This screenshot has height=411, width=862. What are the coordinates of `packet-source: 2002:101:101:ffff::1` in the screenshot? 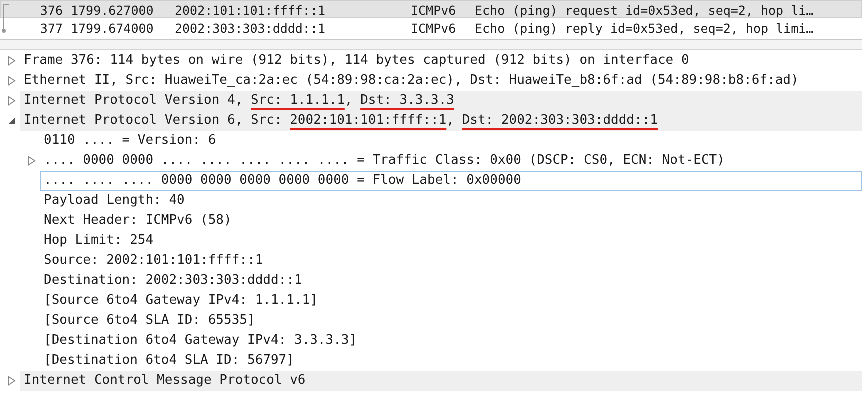 It's located at (250, 10).